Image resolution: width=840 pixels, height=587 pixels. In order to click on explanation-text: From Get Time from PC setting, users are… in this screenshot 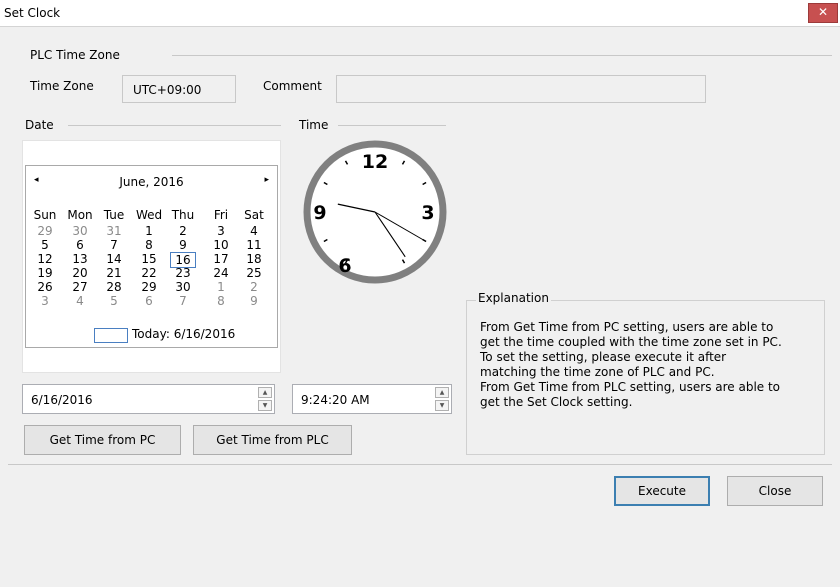, I will do `click(650, 365)`.